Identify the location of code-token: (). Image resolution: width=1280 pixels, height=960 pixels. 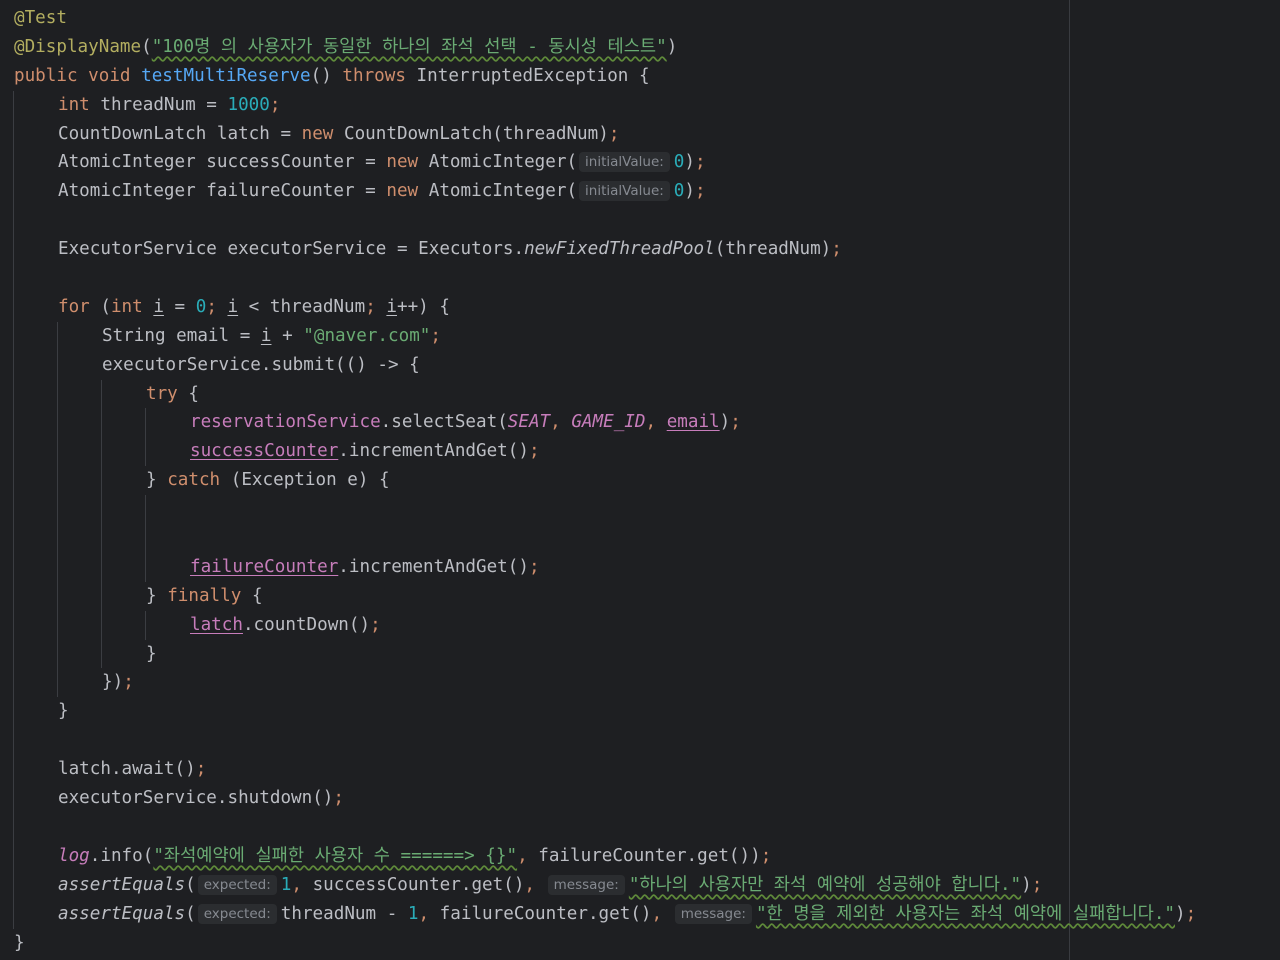
(326, 75).